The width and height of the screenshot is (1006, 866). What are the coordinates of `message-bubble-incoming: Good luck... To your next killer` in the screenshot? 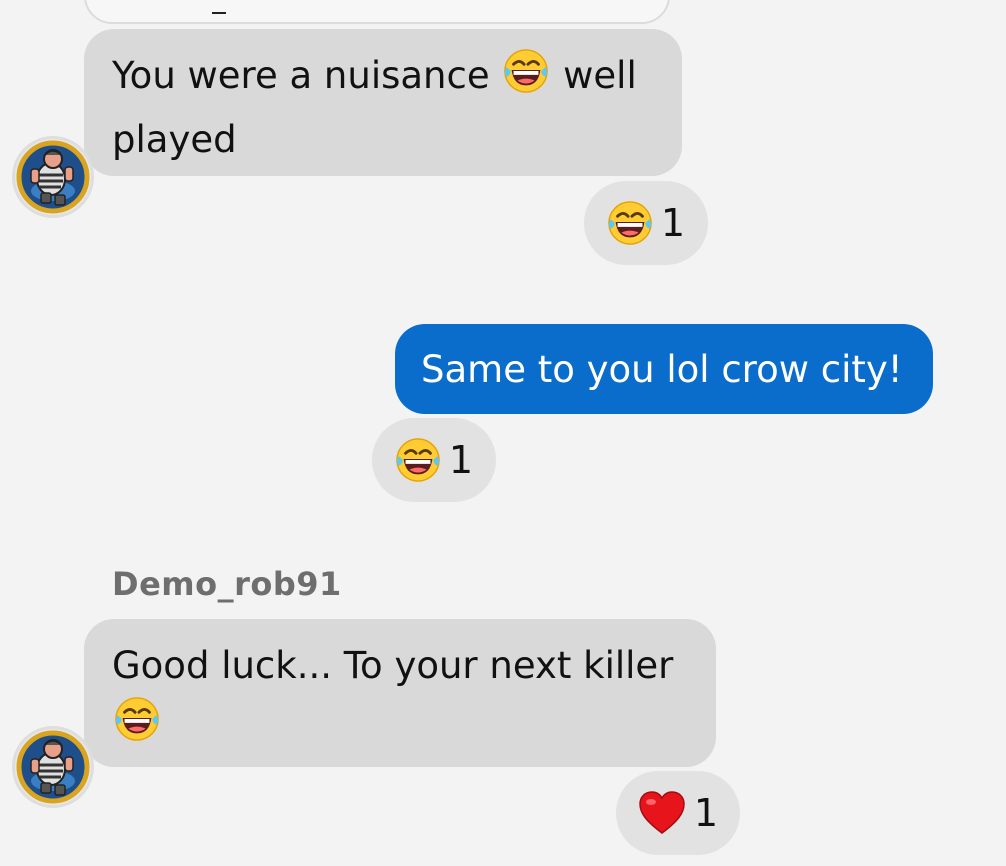 It's located at (400, 693).